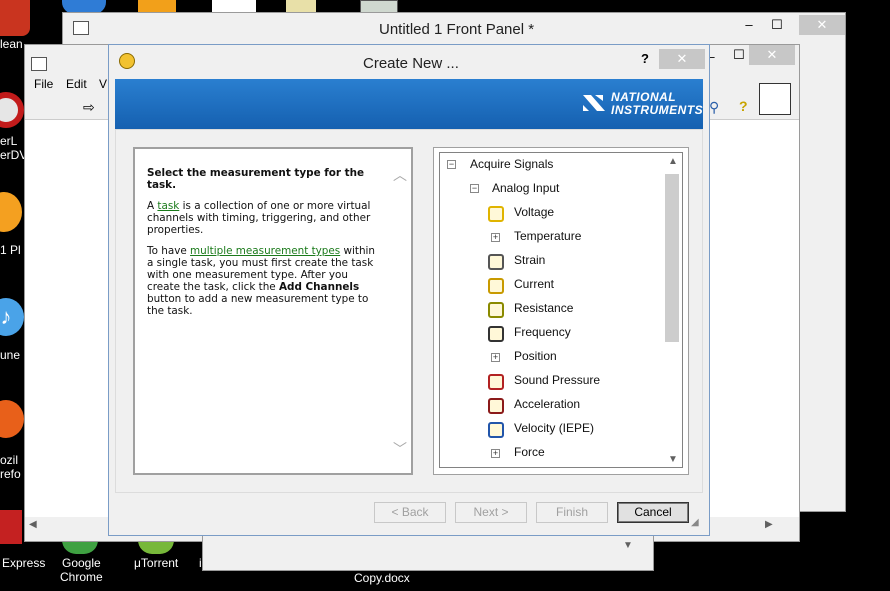 This screenshot has height=591, width=890. I want to click on ni-brand-line1: NATIONAL, so click(644, 97).